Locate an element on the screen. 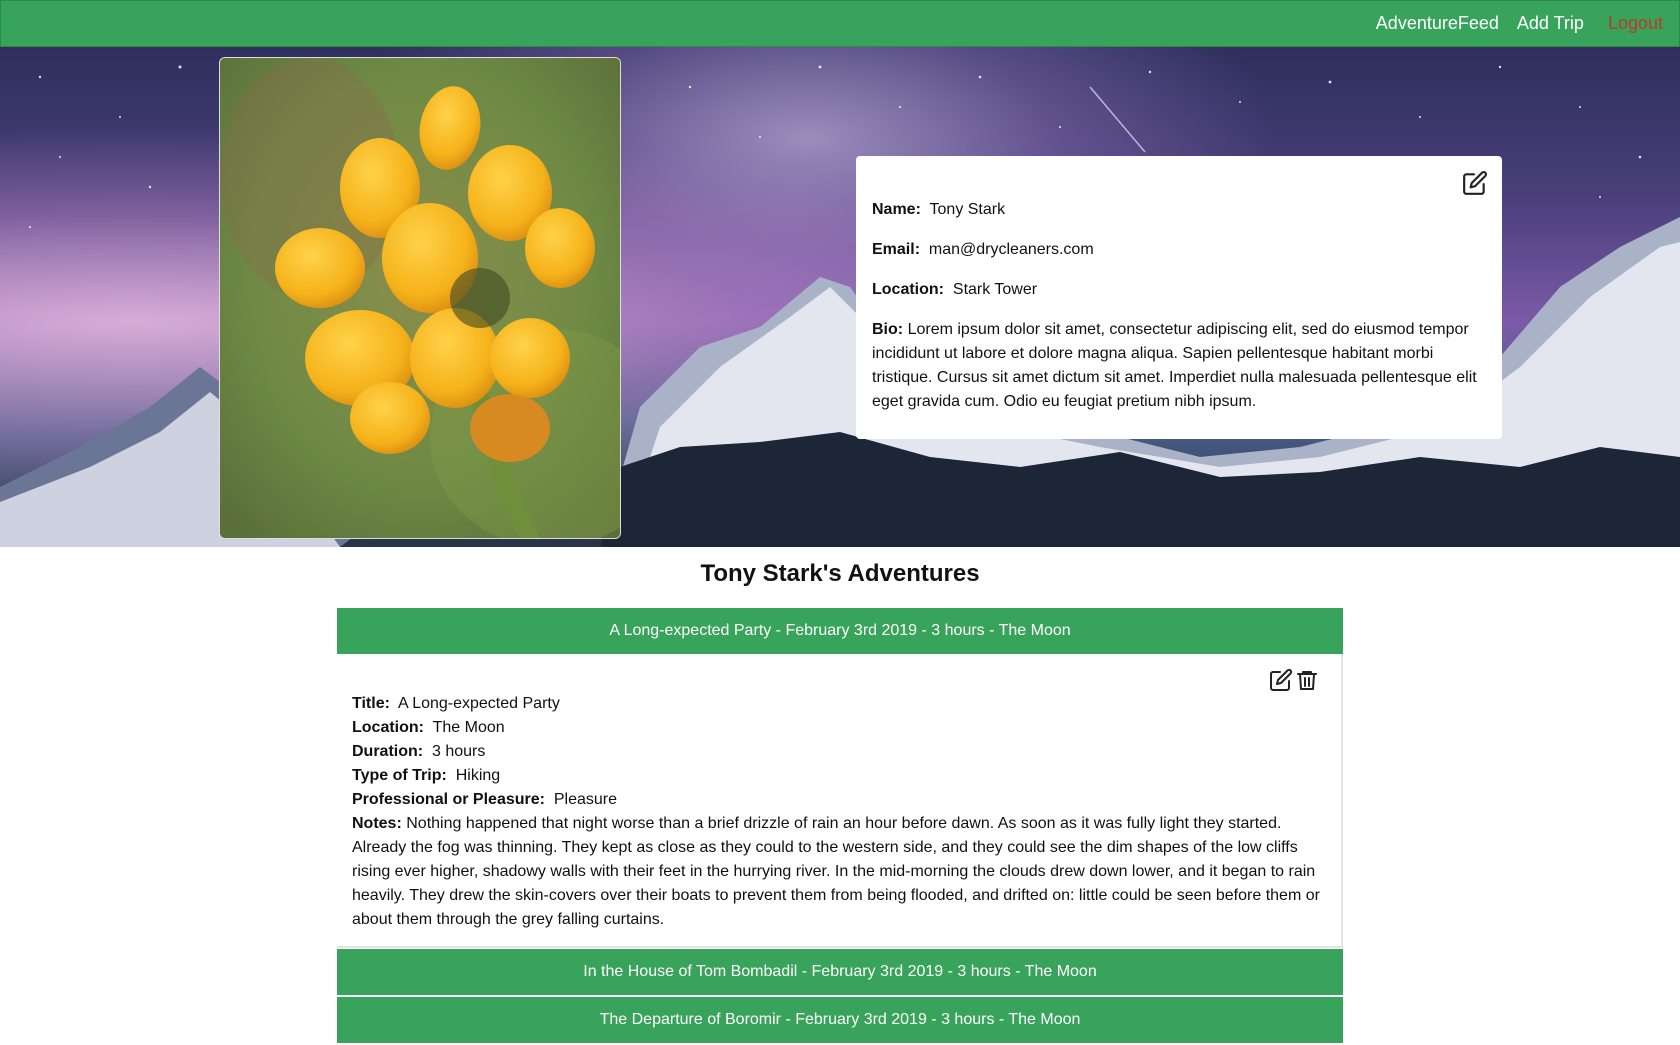 This screenshot has height=1045, width=1680. trip-location-value: The Moon is located at coordinates (468, 727).